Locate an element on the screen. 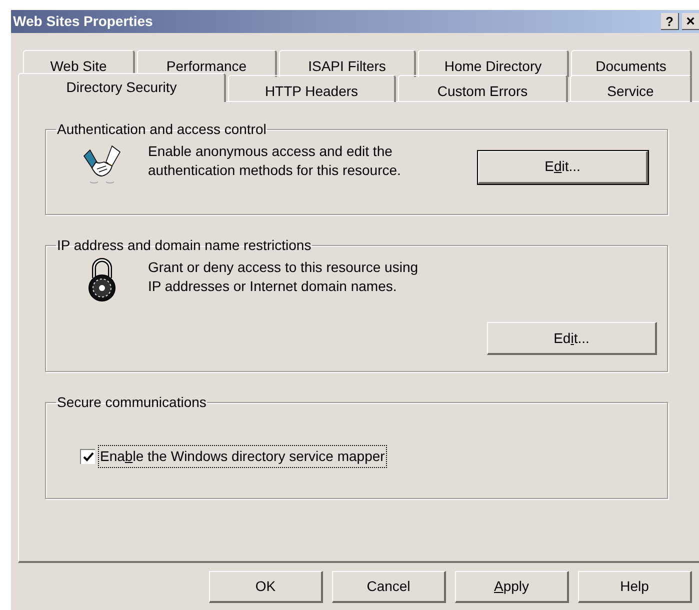  dialog-button: Help is located at coordinates (635, 587).